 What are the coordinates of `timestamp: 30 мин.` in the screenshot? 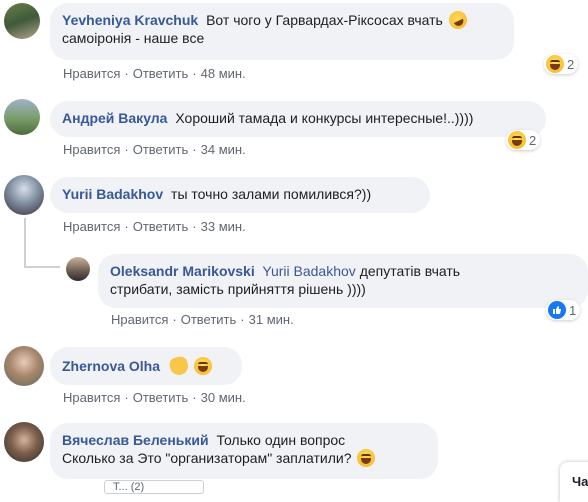 It's located at (223, 397).